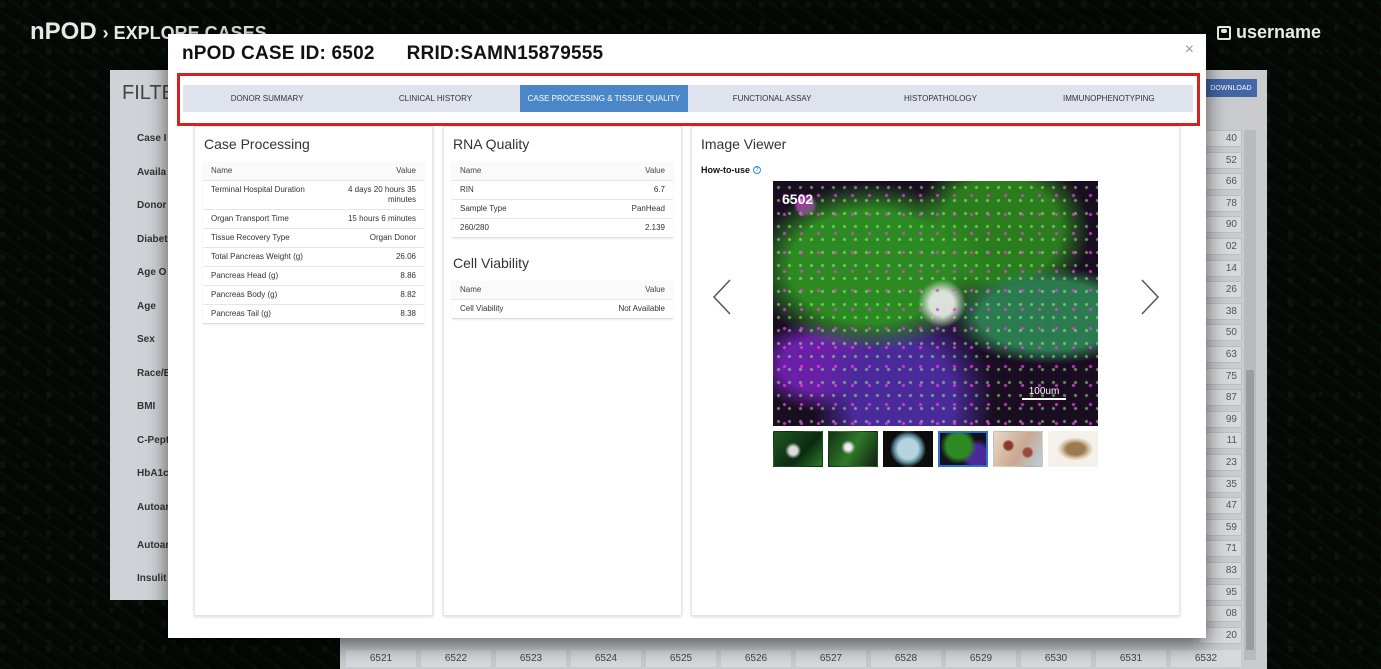 The image size is (1381, 669). Describe the element at coordinates (146, 406) in the screenshot. I see `filter-item: BMI` at that location.